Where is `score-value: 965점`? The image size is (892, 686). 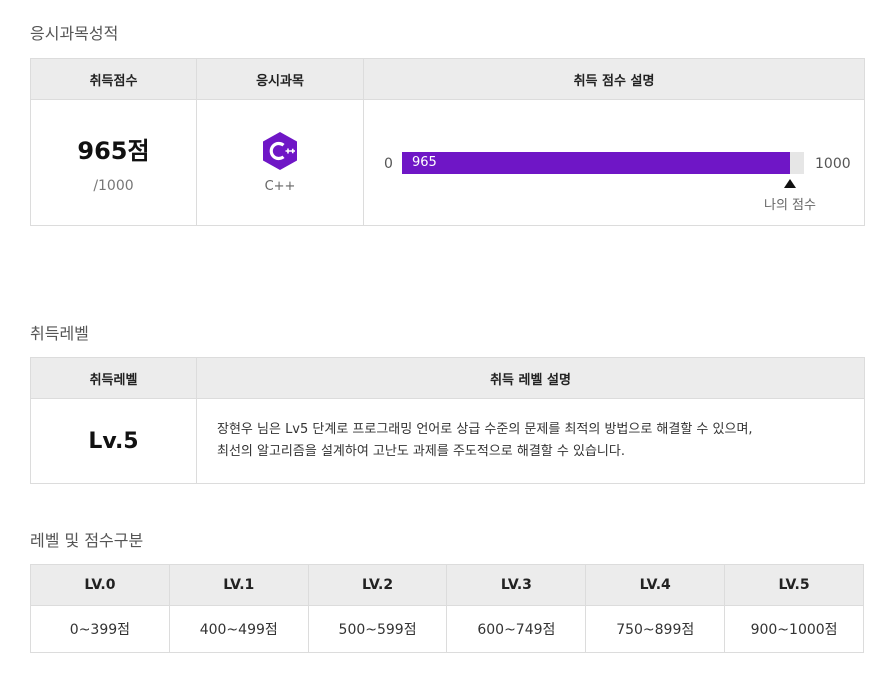
score-value: 965점 is located at coordinates (113, 151).